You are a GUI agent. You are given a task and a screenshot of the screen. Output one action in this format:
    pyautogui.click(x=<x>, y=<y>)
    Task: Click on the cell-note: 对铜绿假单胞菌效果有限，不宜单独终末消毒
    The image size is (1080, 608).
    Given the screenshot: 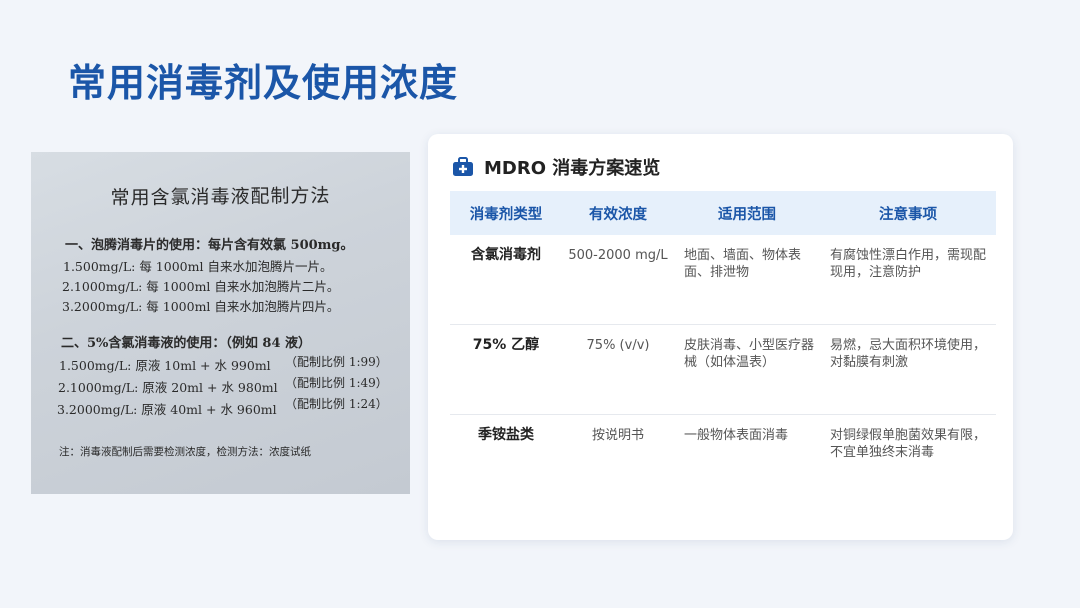 What is the action you would take?
    pyautogui.click(x=908, y=444)
    